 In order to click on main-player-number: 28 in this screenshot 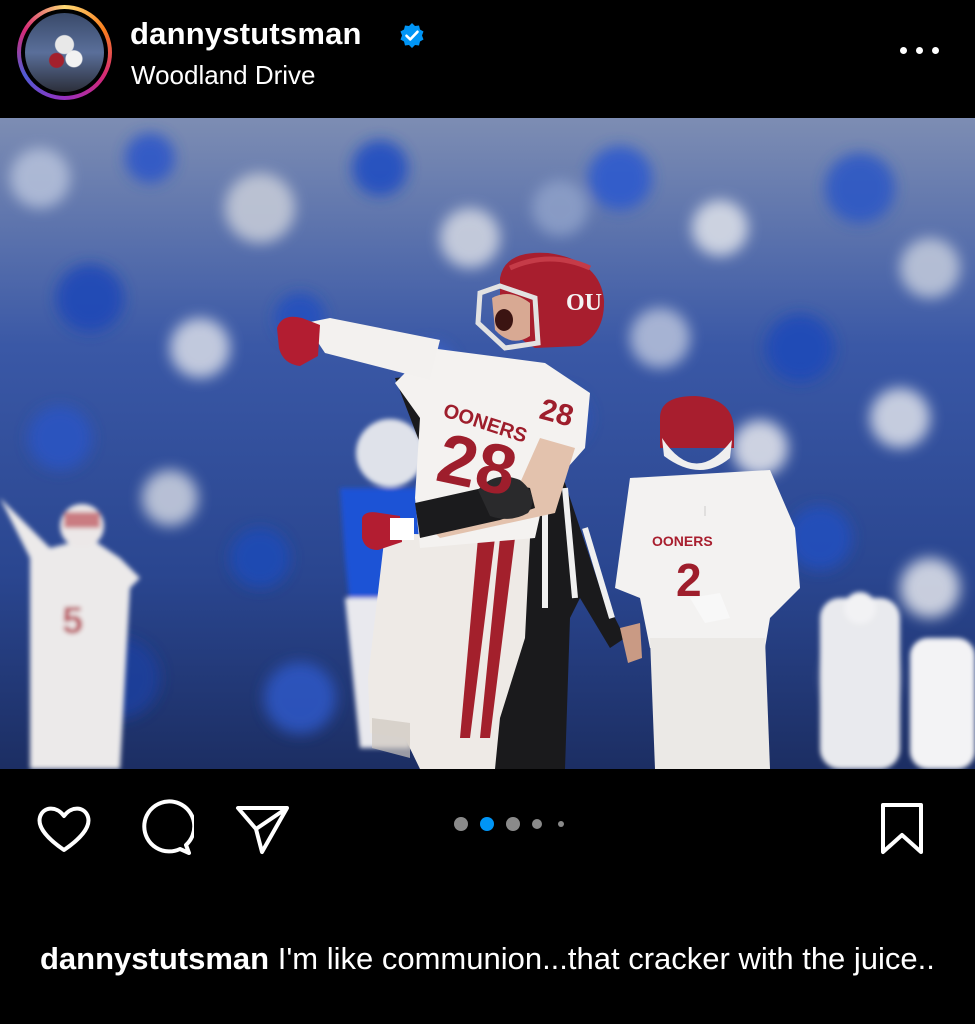, I will do `click(477, 464)`.